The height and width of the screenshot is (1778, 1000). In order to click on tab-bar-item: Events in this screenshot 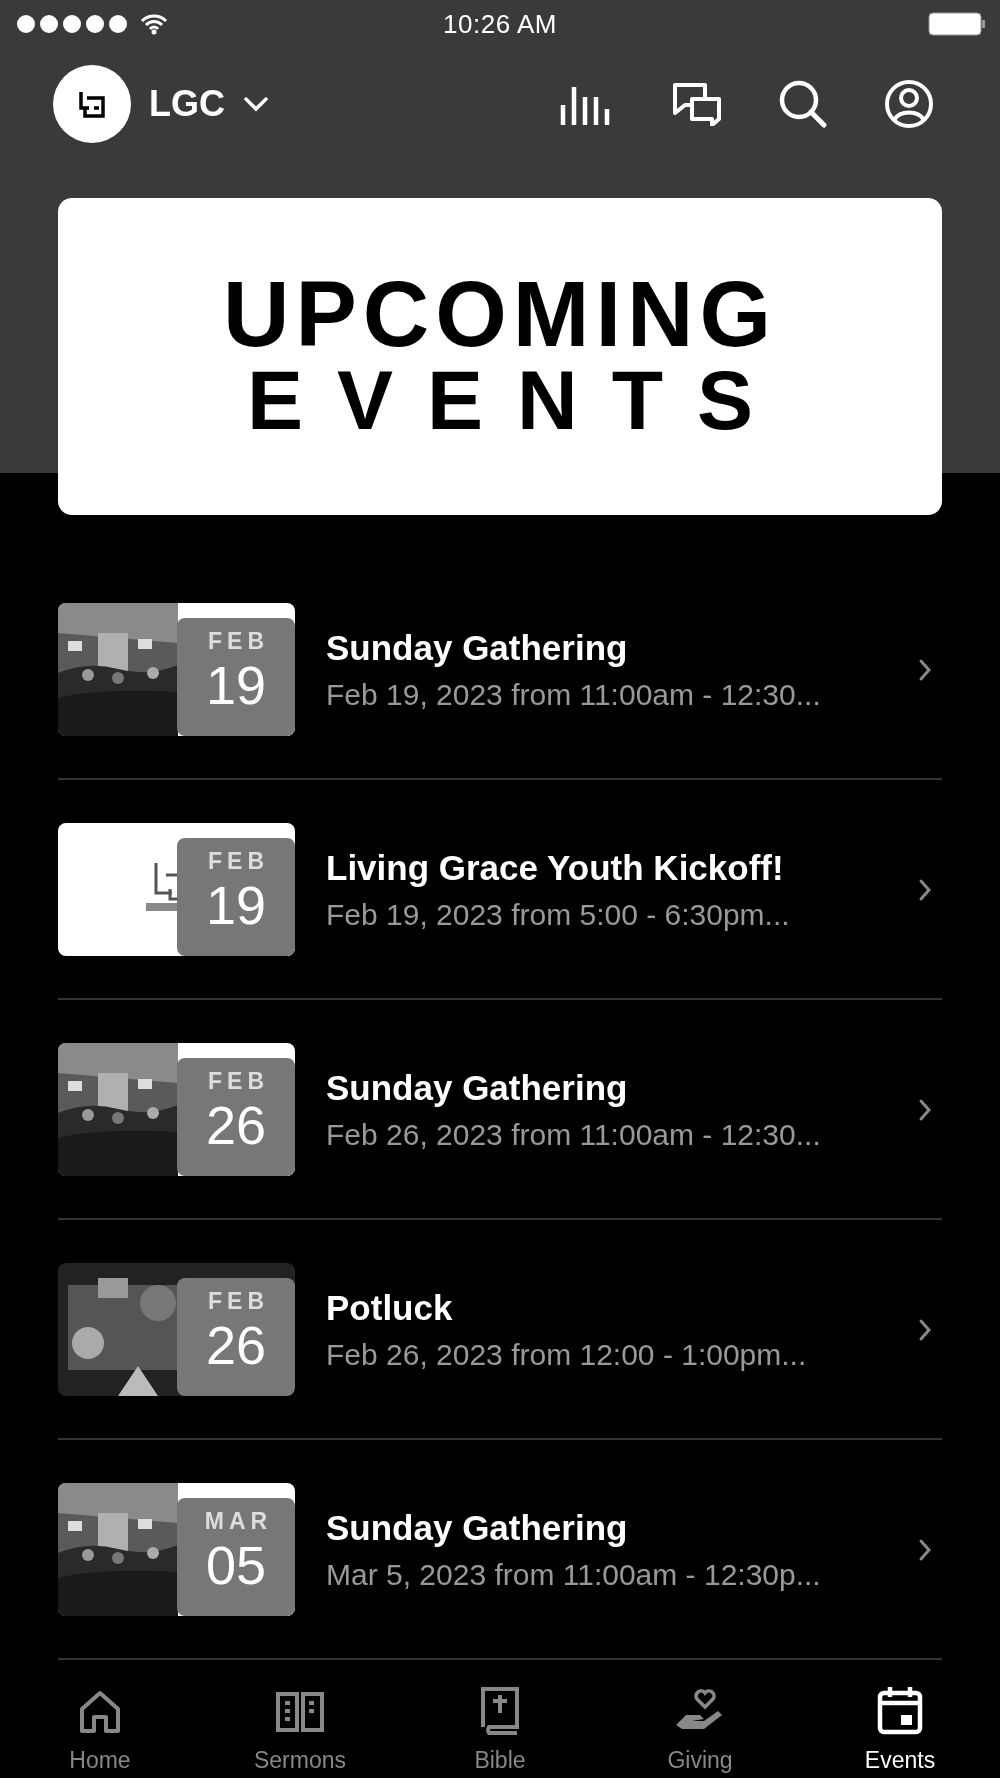, I will do `click(900, 1724)`.